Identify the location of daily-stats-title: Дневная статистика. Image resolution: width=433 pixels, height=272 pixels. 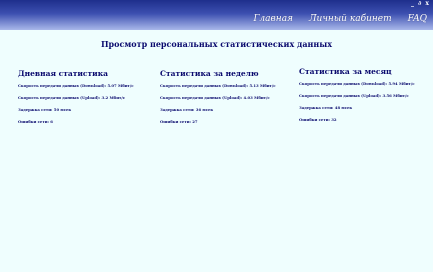
(63, 73).